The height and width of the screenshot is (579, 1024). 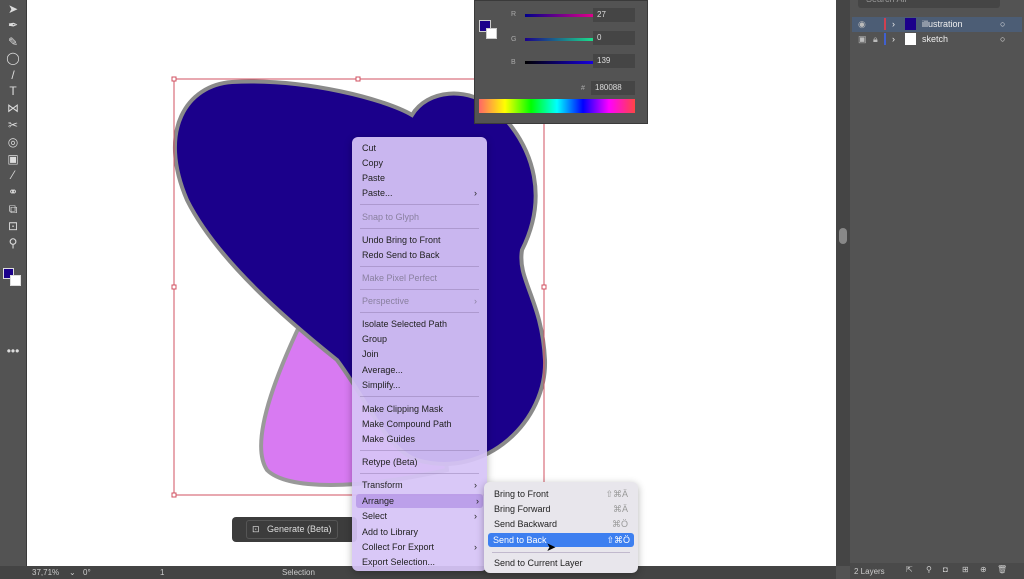 I want to click on generate-icon: ⊡, so click(x=256, y=529).